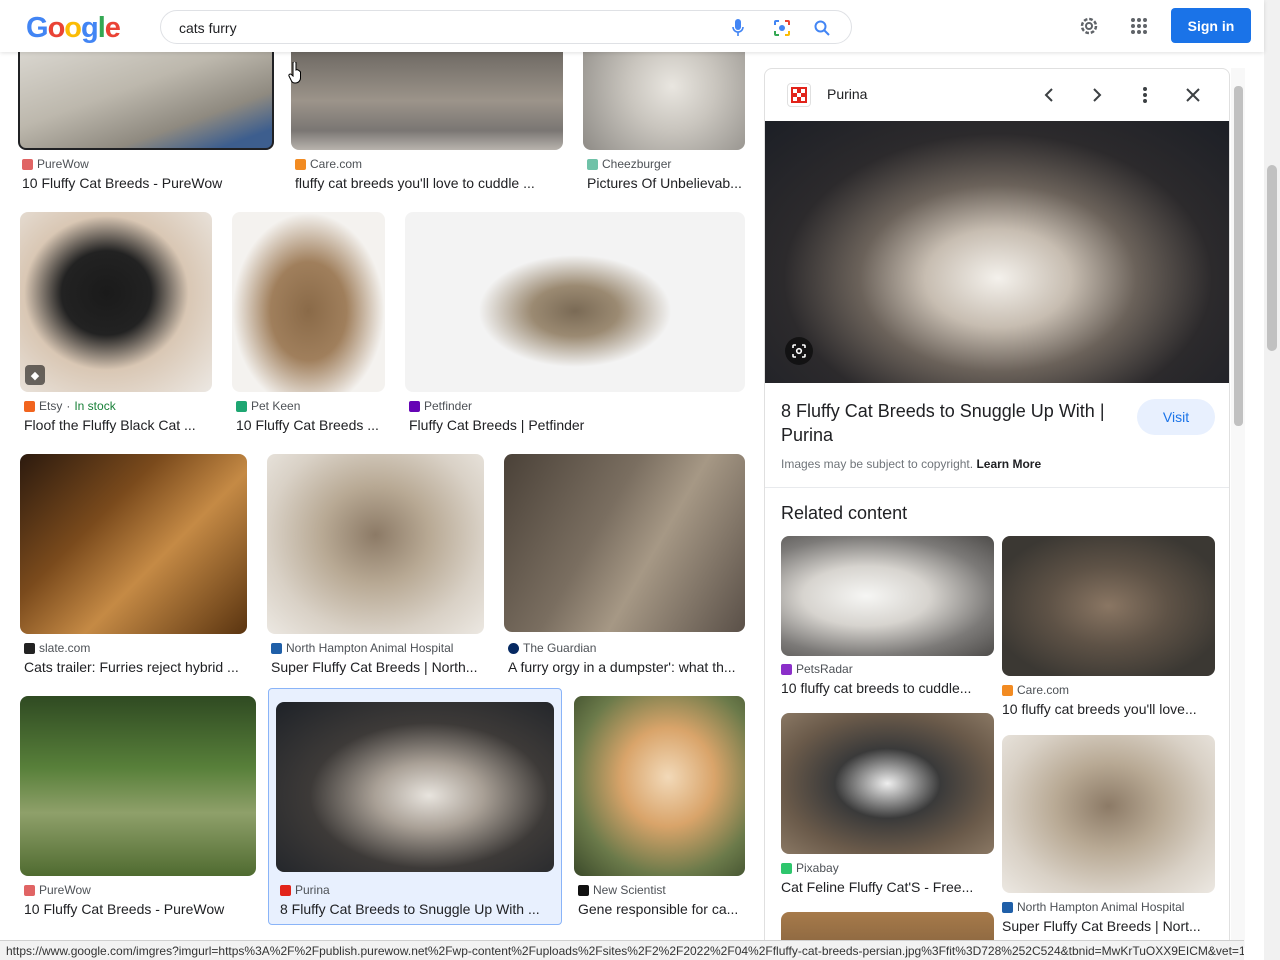 The image size is (1280, 960). Describe the element at coordinates (997, 95) in the screenshot. I see `preview-header: Purina` at that location.